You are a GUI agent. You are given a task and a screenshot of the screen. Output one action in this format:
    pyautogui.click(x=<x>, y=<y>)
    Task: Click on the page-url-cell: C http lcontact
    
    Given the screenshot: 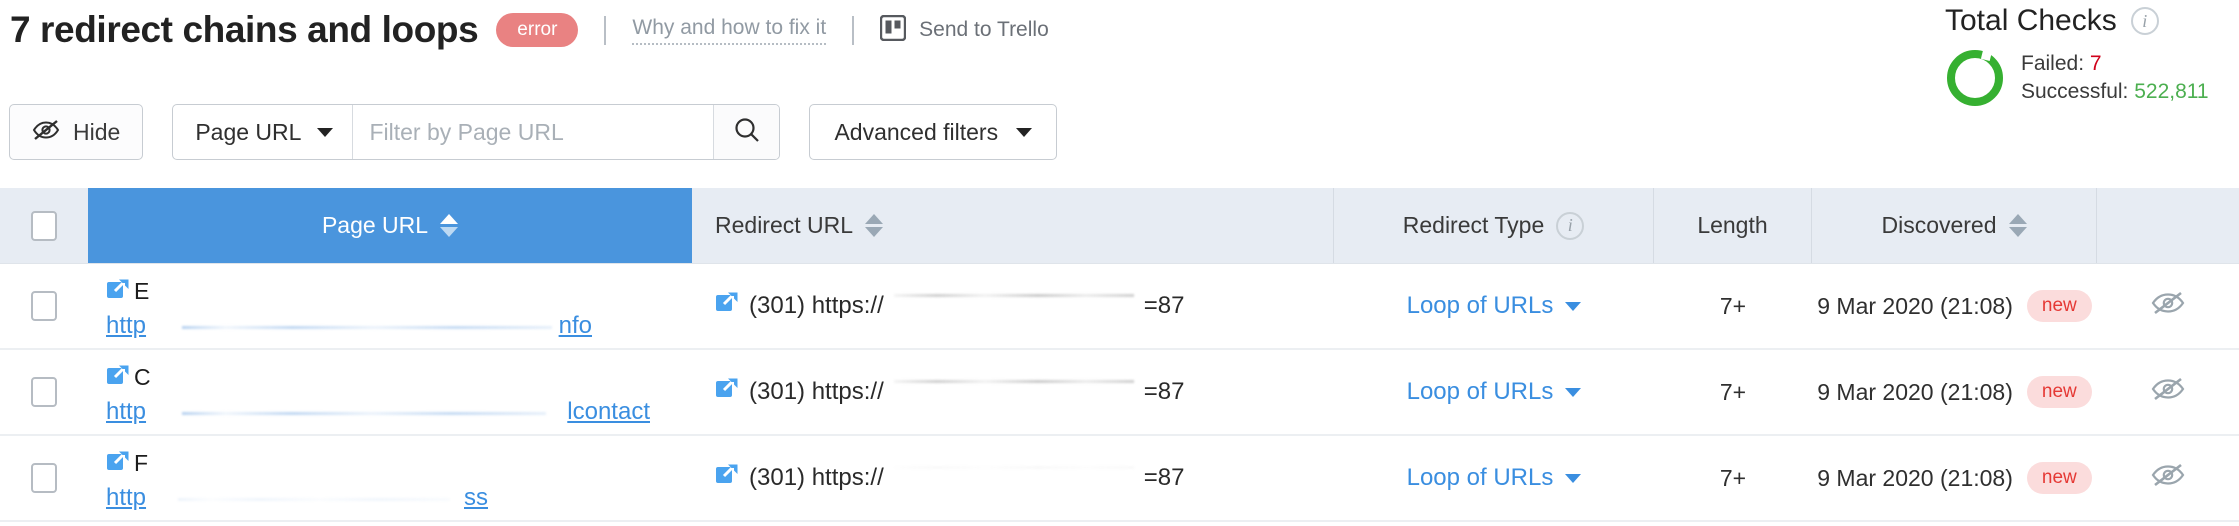 What is the action you would take?
    pyautogui.click(x=390, y=392)
    